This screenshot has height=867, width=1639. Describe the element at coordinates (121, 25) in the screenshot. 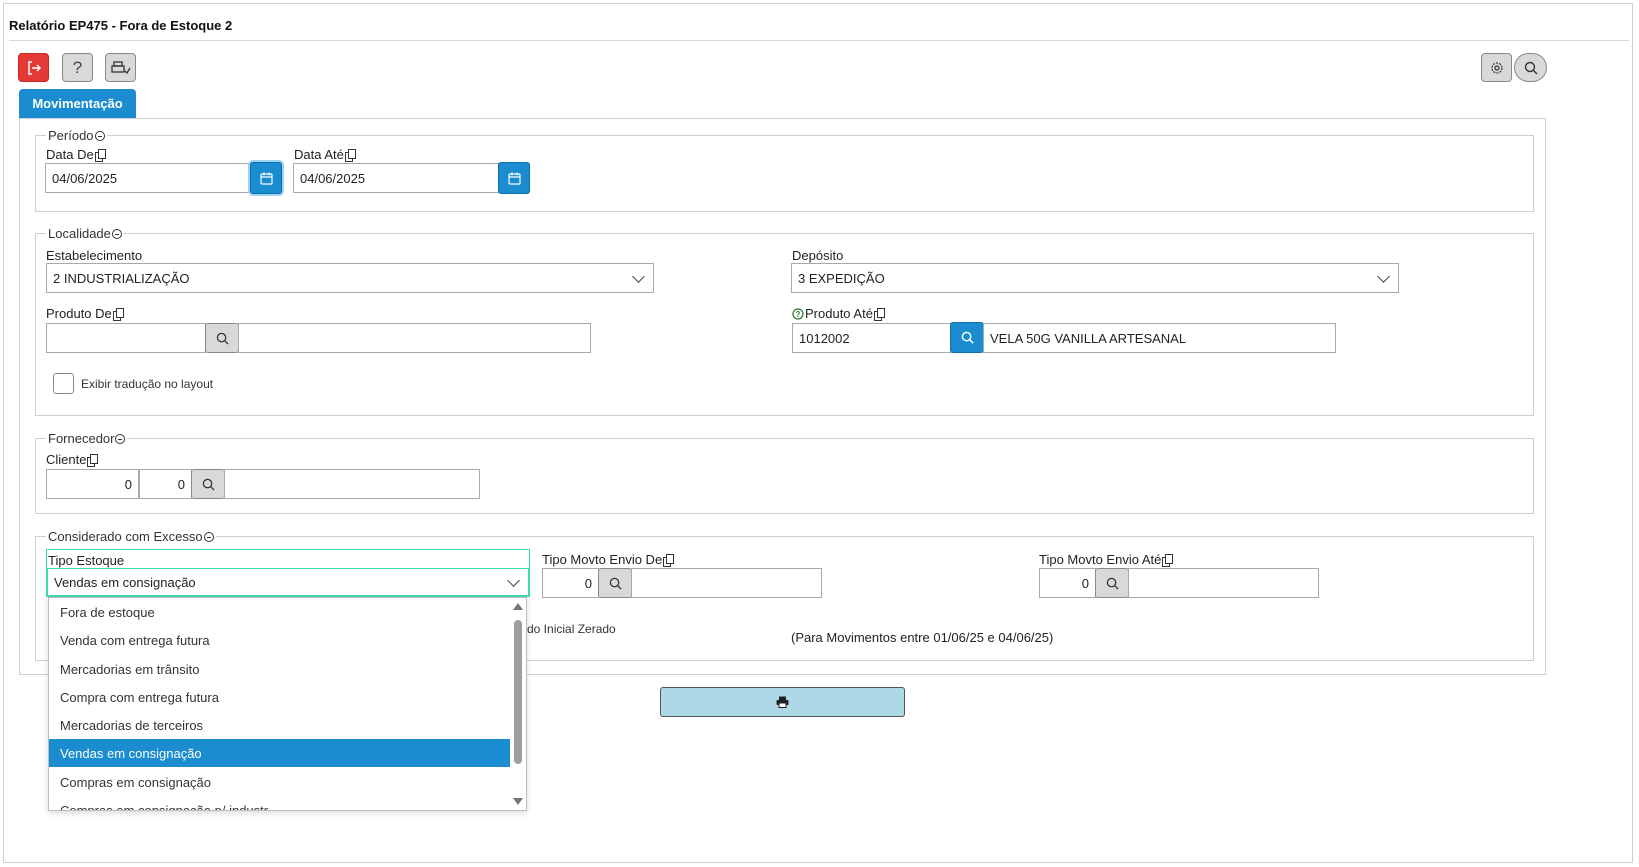

I see `page-title: Relatório EP475 - Fora de Estoque 2` at that location.